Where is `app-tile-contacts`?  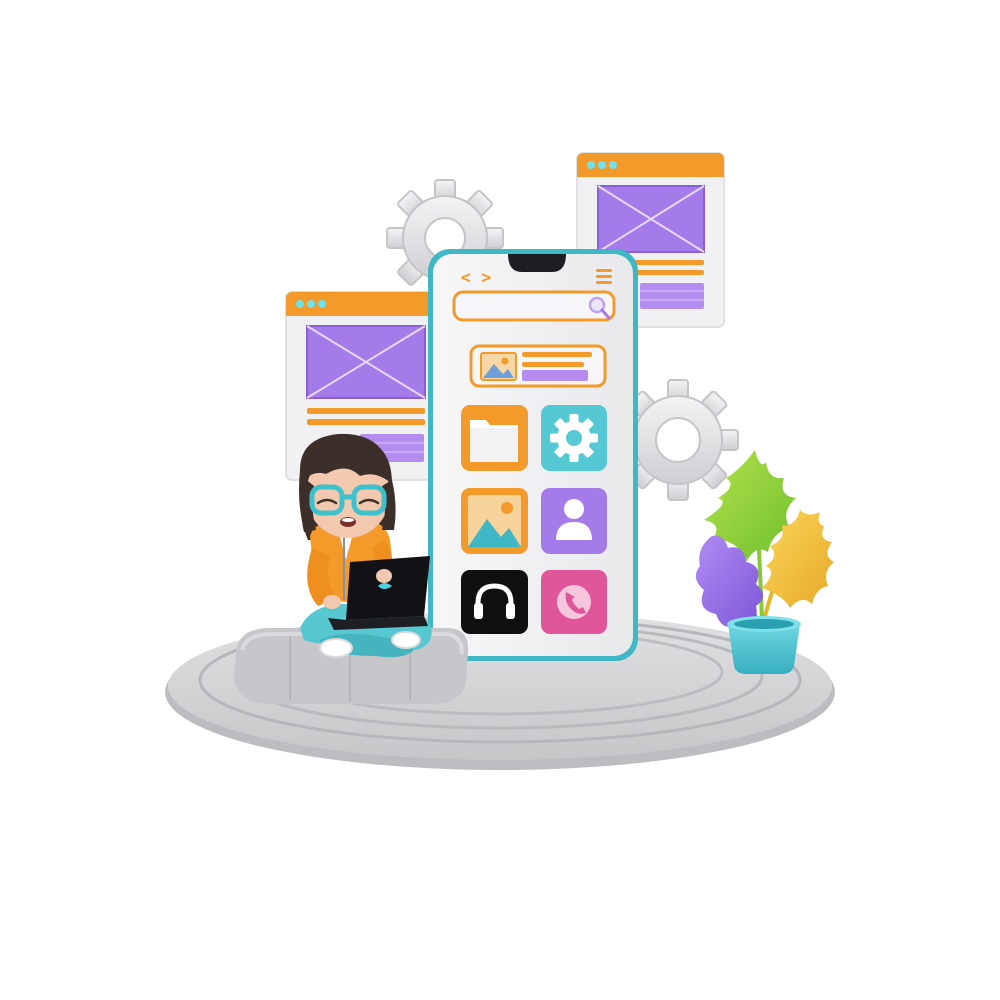 app-tile-contacts is located at coordinates (574, 521).